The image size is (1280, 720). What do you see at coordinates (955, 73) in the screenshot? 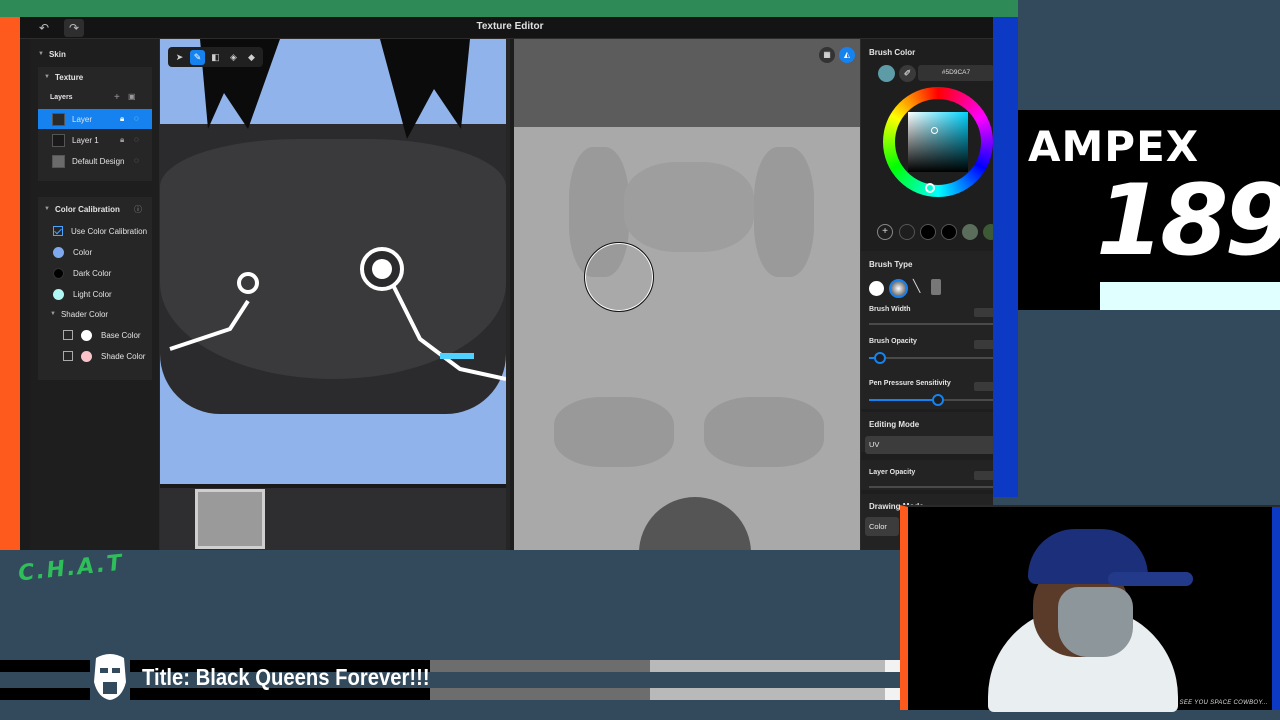
I see `hex-color-input: #5D9CA7` at bounding box center [955, 73].